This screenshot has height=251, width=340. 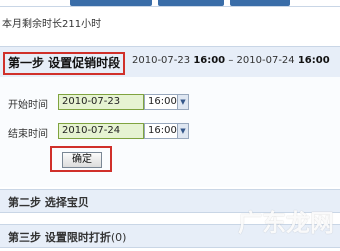 I want to click on tab-bar, so click(x=170, y=3).